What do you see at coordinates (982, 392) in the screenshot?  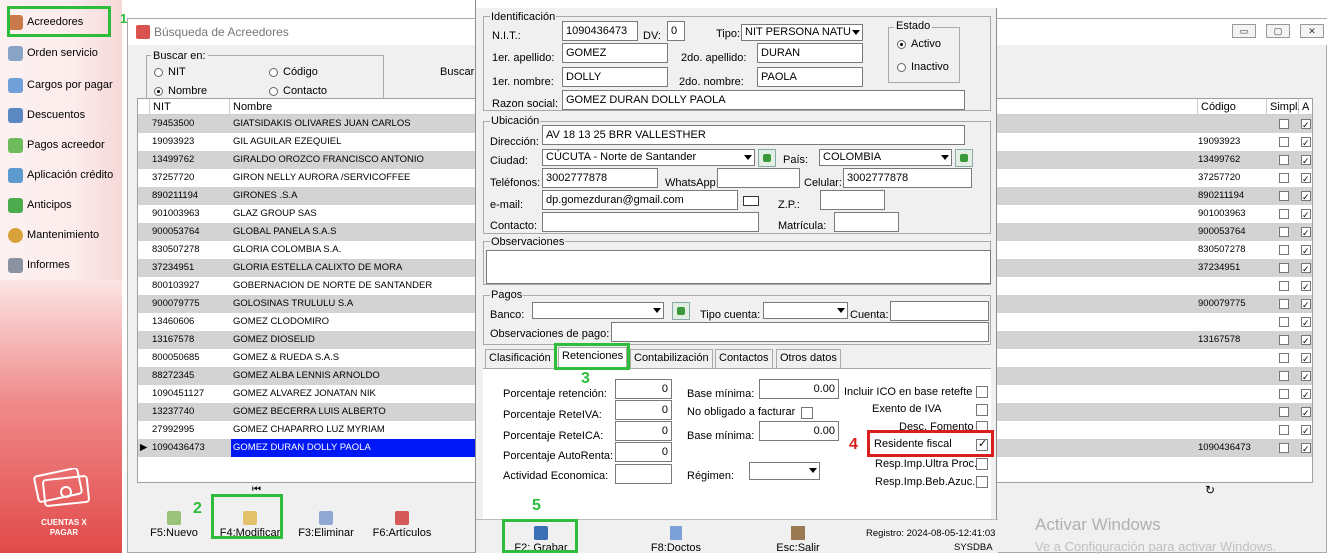 I see `ico-checkbox` at bounding box center [982, 392].